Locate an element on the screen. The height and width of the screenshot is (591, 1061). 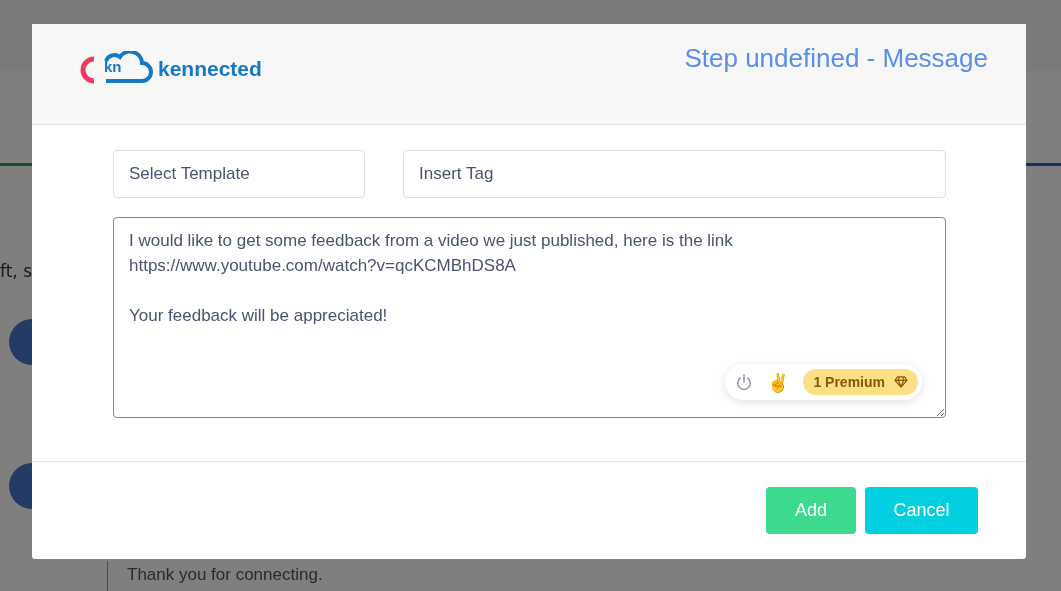
diamond-icon is located at coordinates (901, 382).